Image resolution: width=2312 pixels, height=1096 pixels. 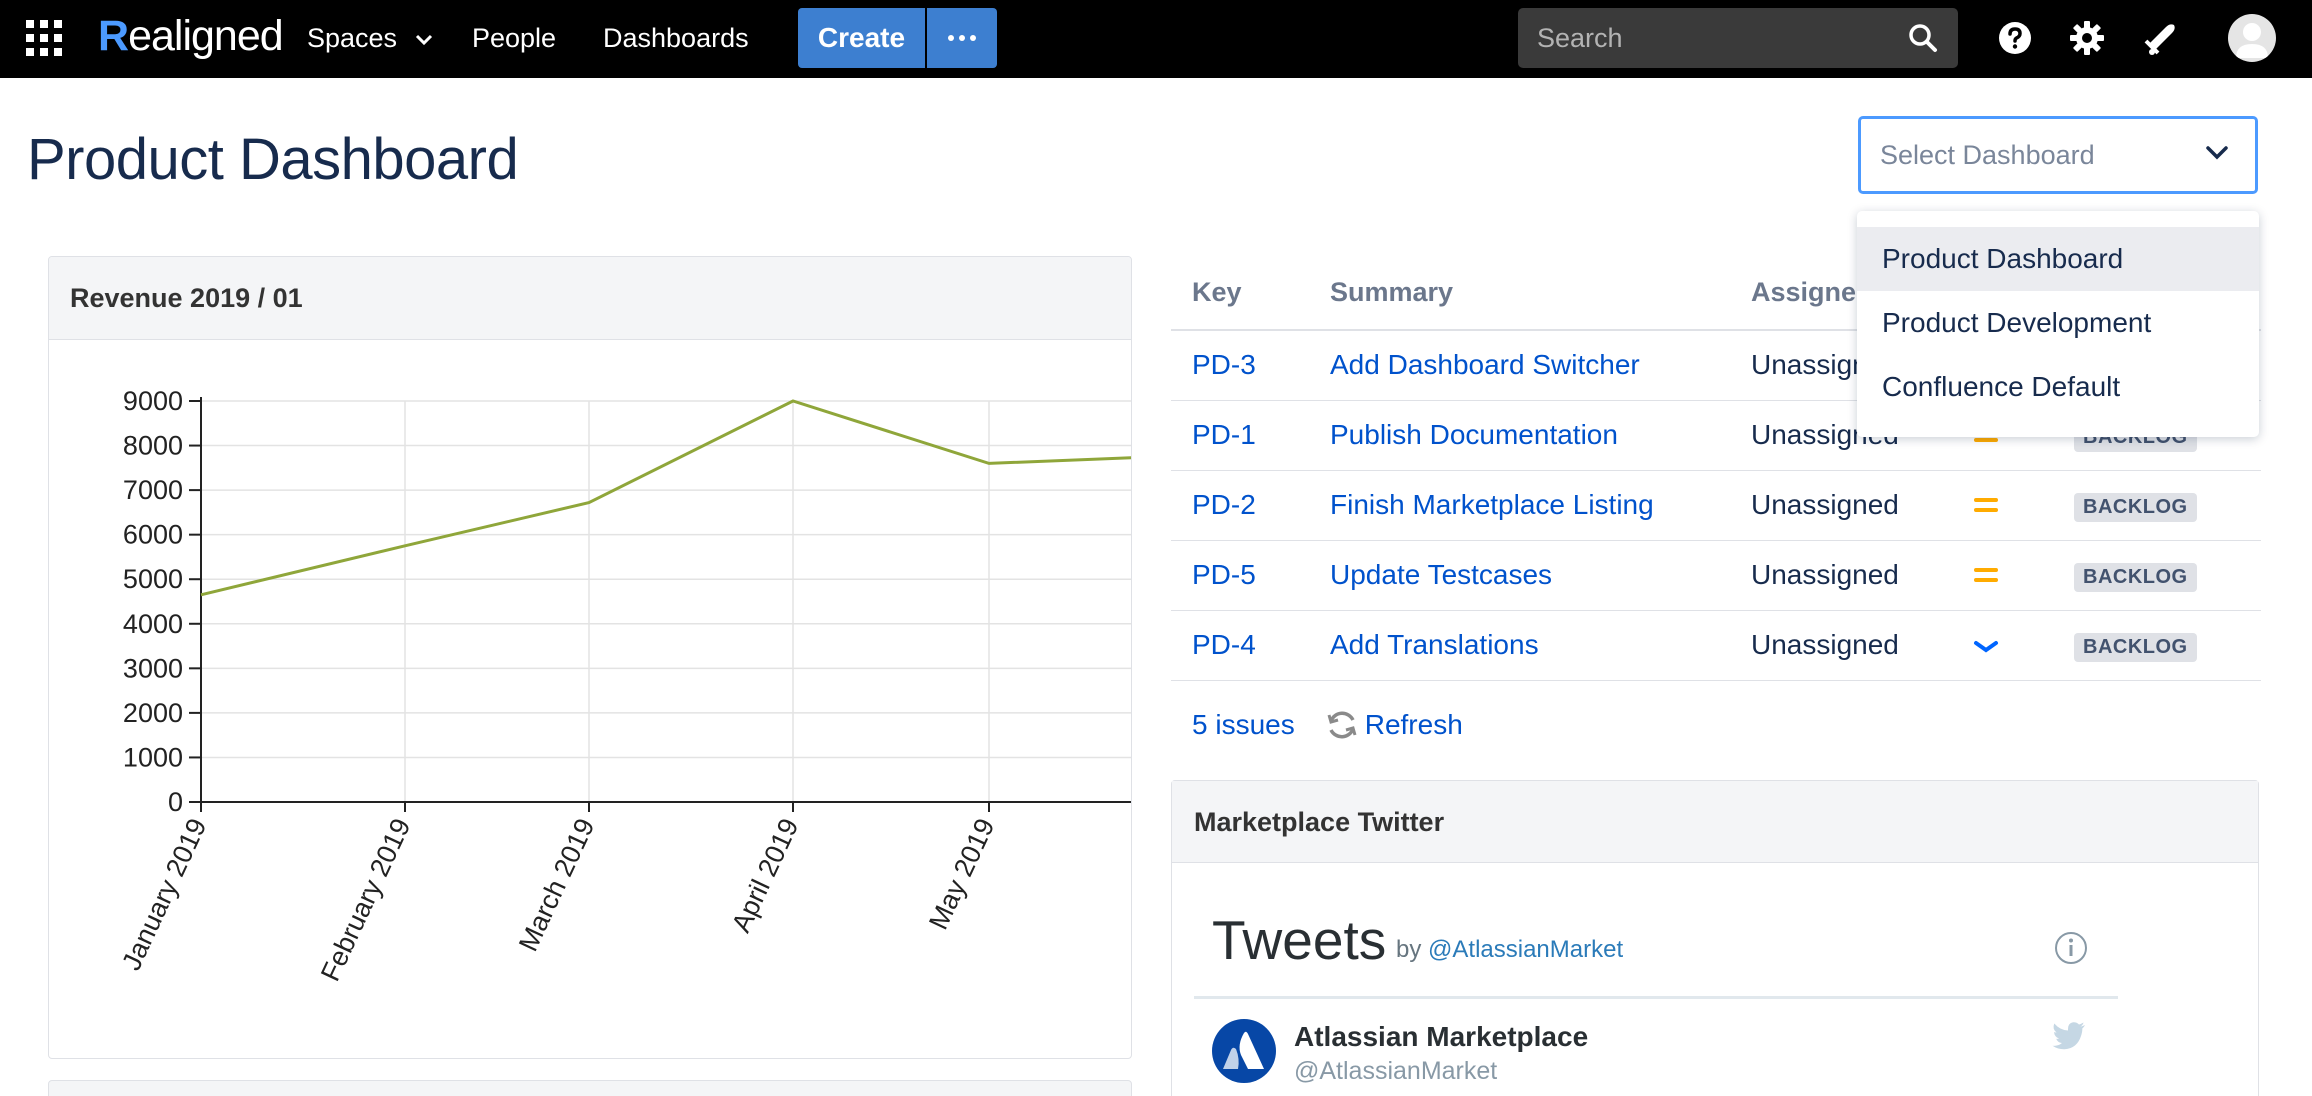 What do you see at coordinates (1395, 1071) in the screenshot?
I see `twitter-account-handle: @AtlassianMarket` at bounding box center [1395, 1071].